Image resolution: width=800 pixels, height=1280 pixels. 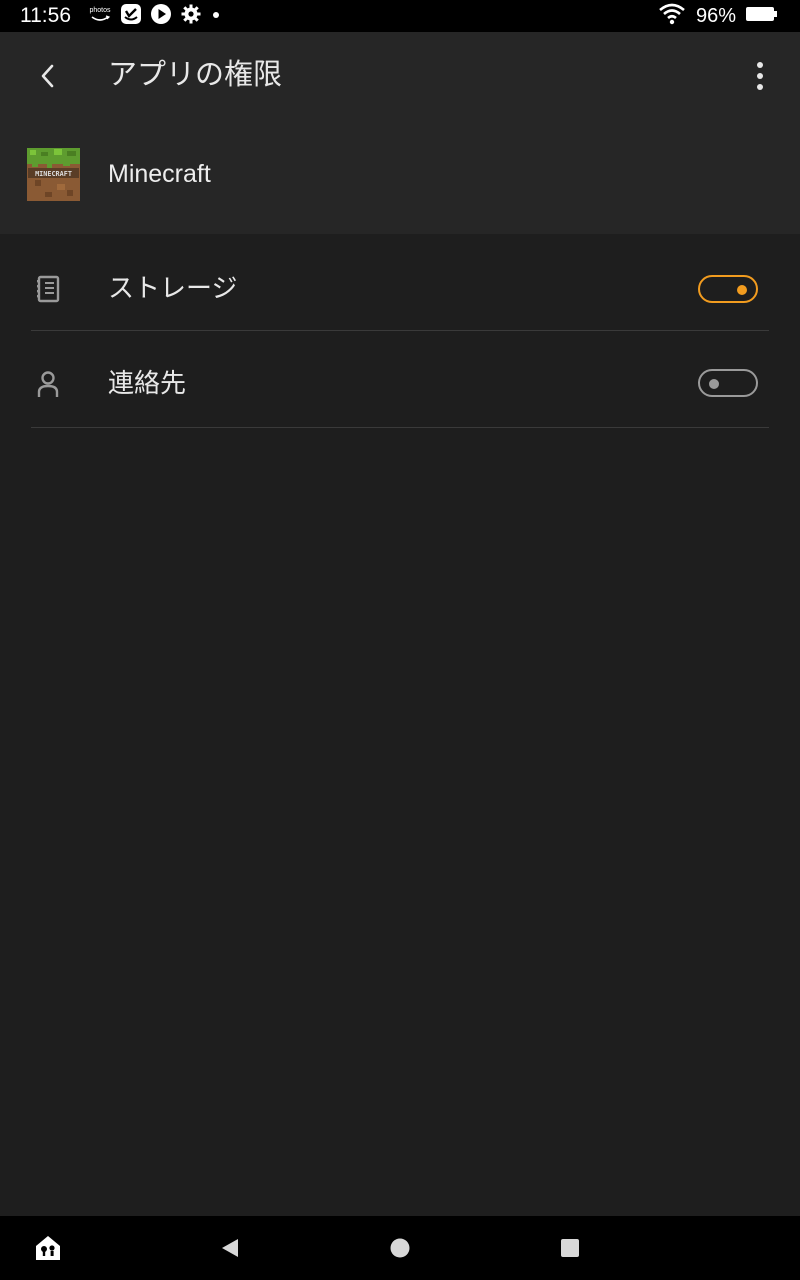 I want to click on recents-square-icon, so click(x=570, y=1248).